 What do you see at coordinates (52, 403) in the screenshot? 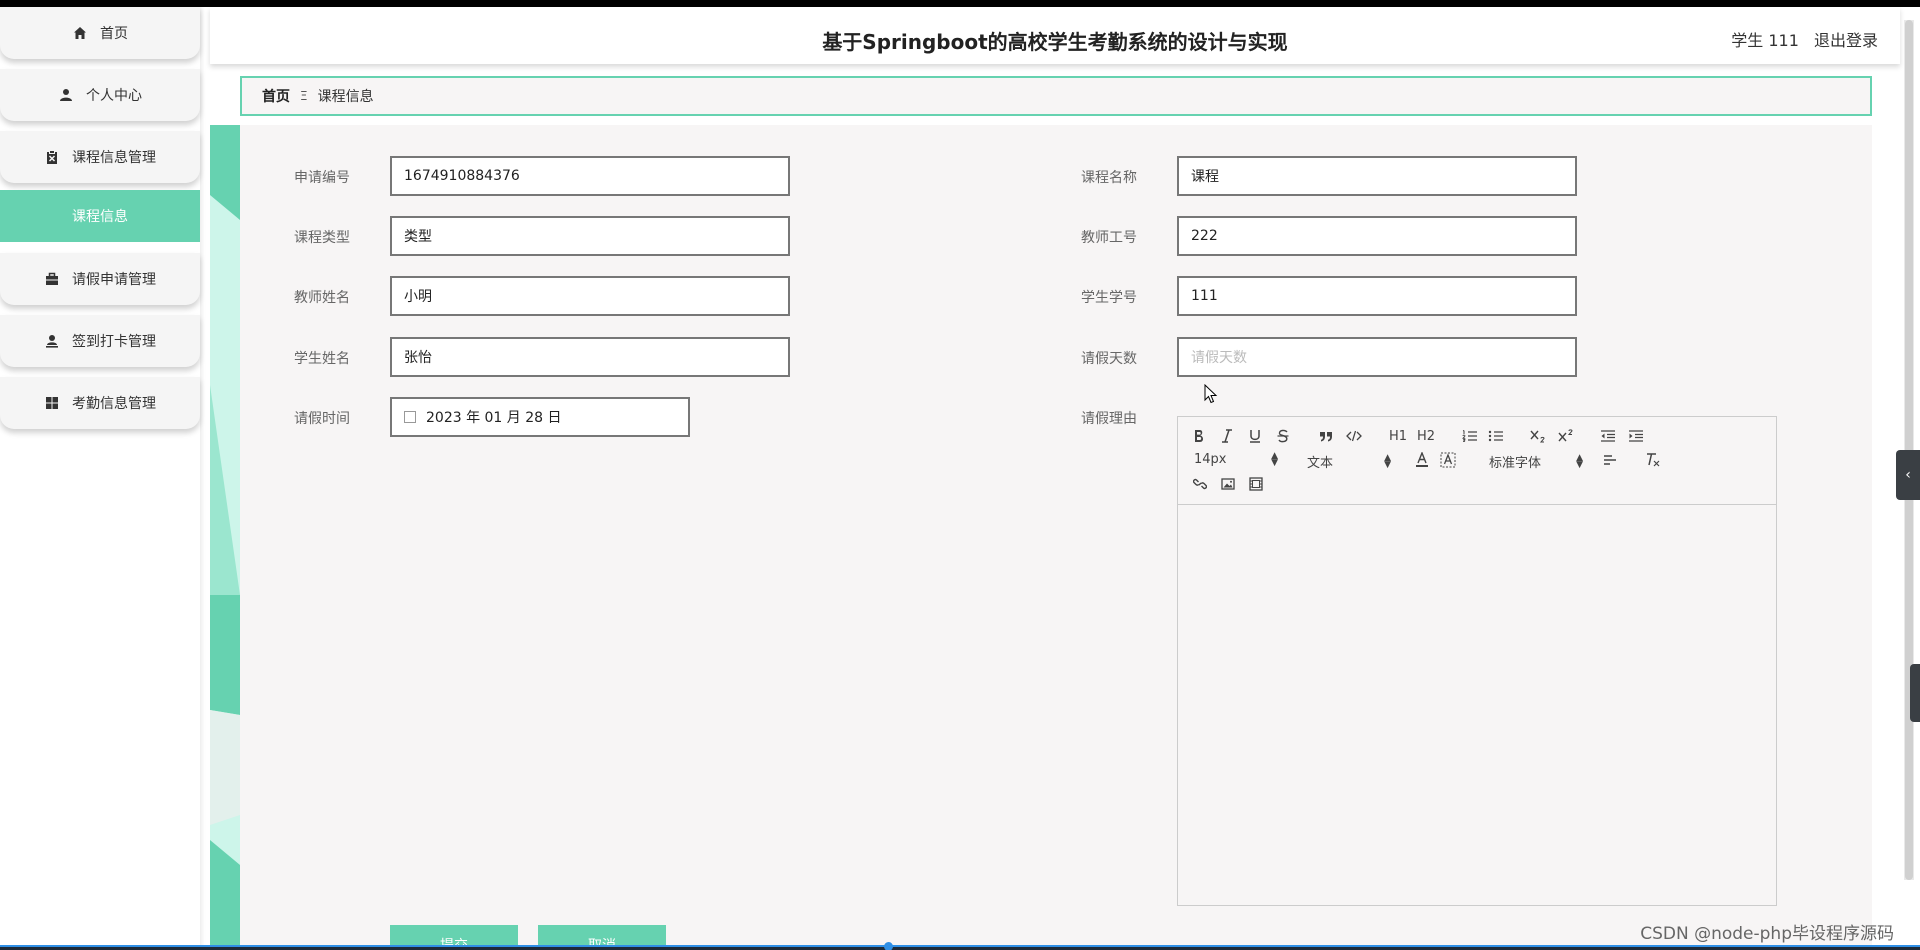
I see `grid-icon` at bounding box center [52, 403].